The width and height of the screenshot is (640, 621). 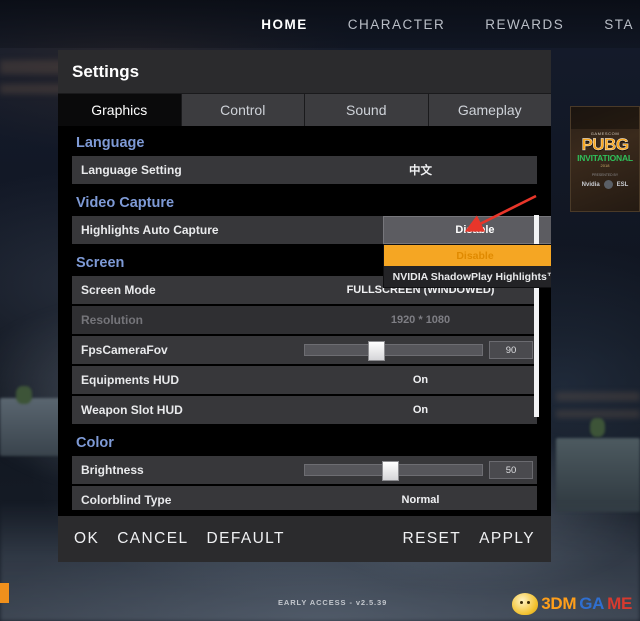 What do you see at coordinates (525, 604) in the screenshot?
I see `chicken-mascot-icon` at bounding box center [525, 604].